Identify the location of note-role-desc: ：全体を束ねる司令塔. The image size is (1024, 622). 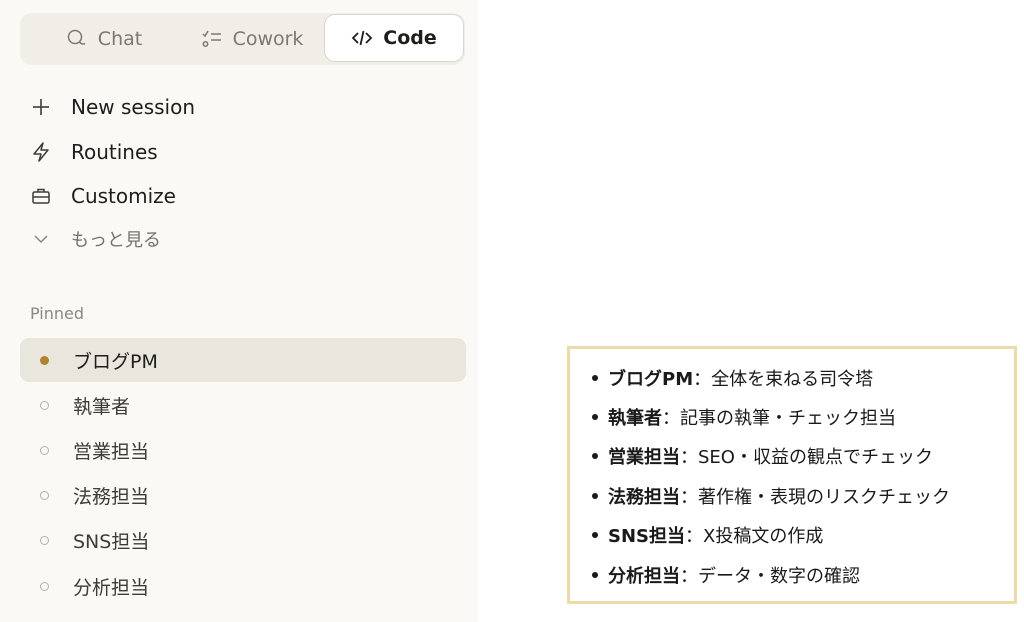
(783, 379).